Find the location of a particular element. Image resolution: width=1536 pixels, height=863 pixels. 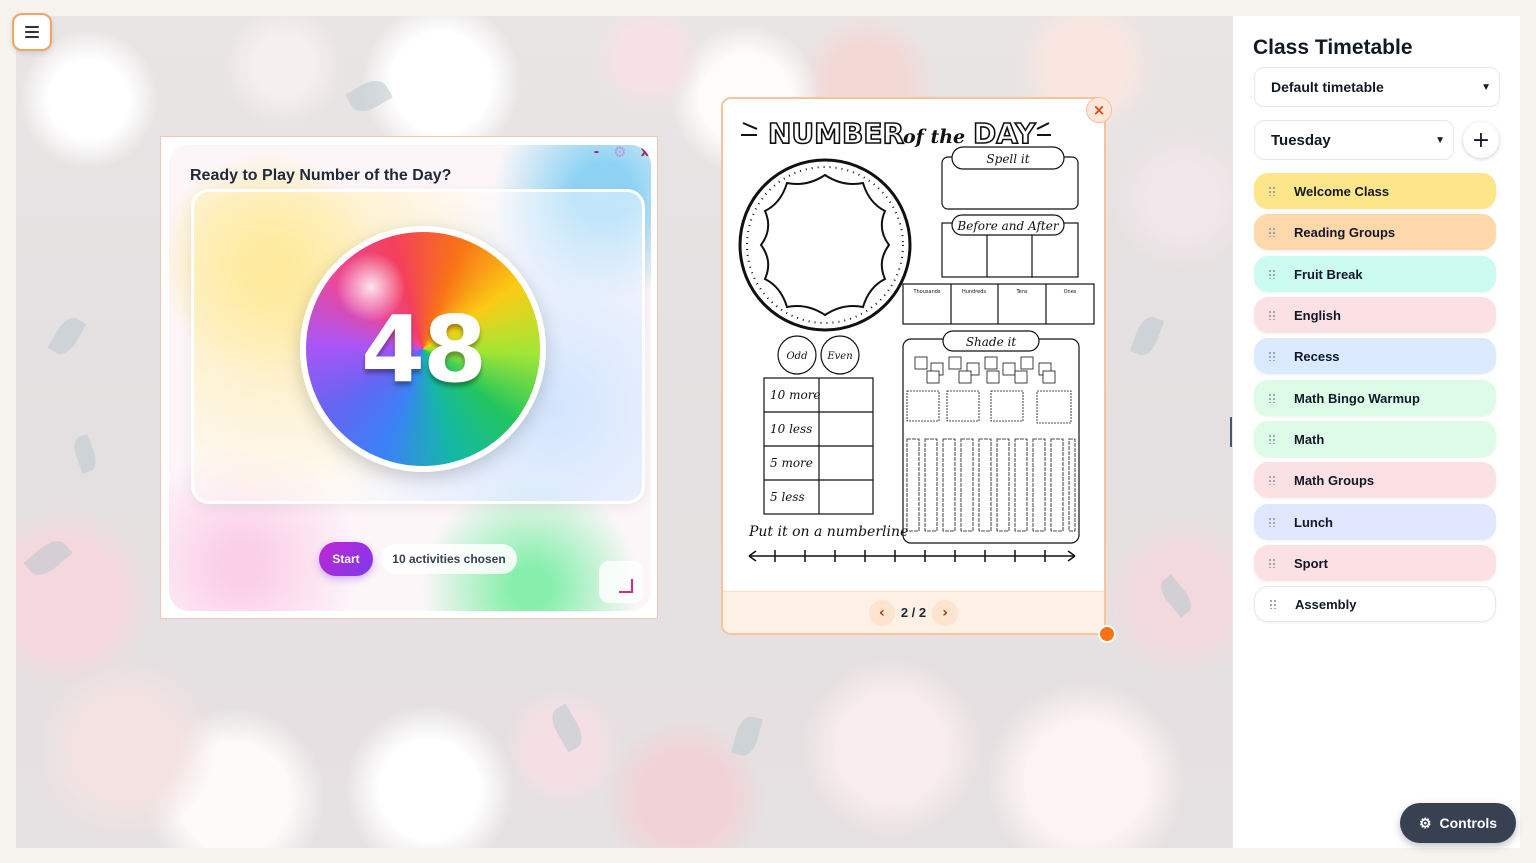

timetable-slot: Math Bingo Warmup is located at coordinates (1375, 398).